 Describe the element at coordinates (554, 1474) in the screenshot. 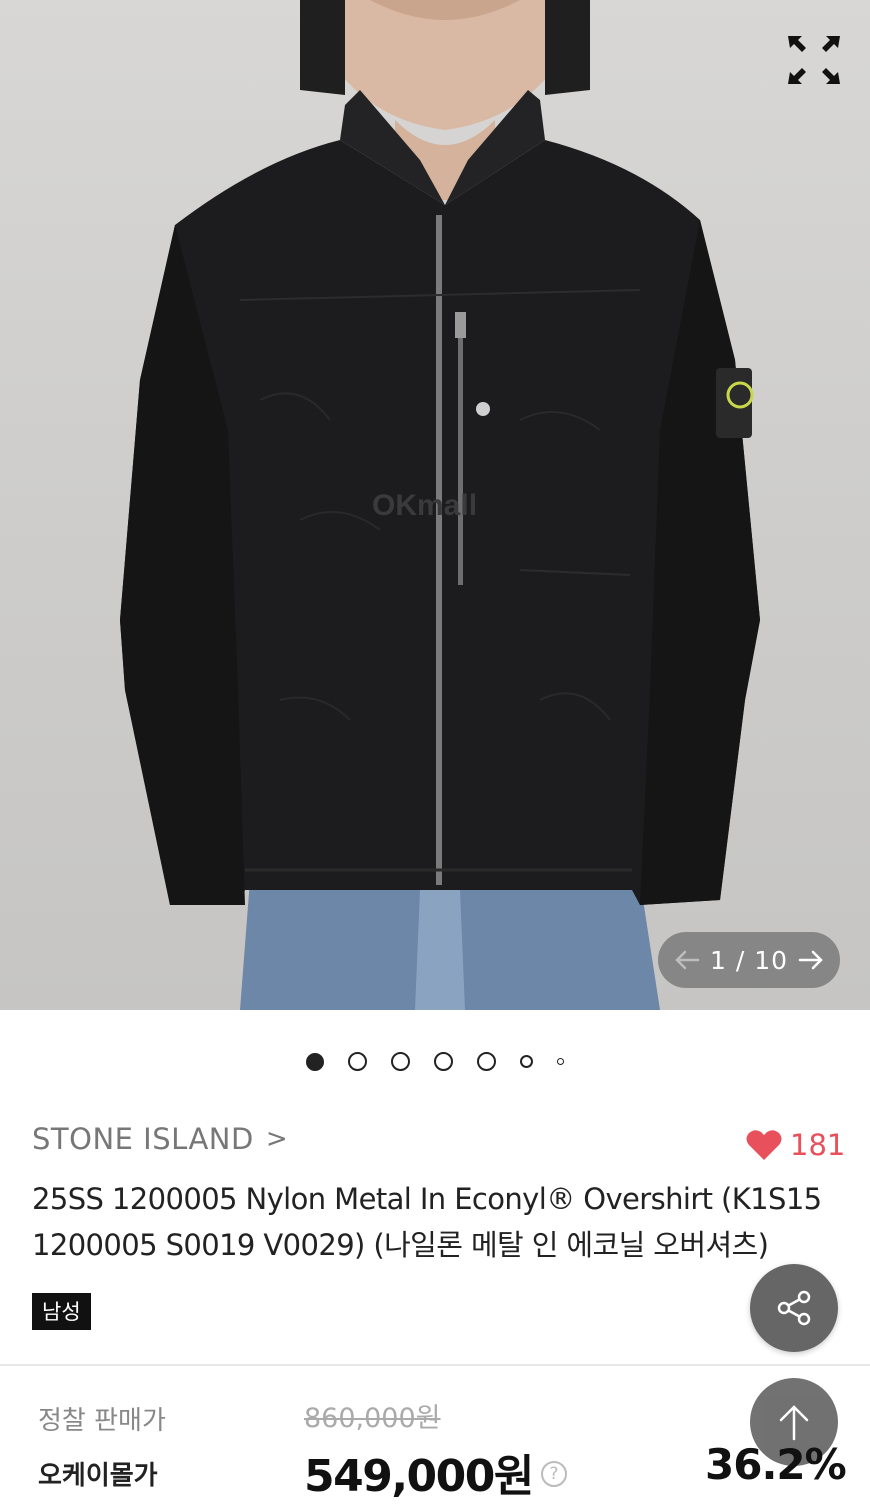

I see `price-help-icon: ?` at that location.